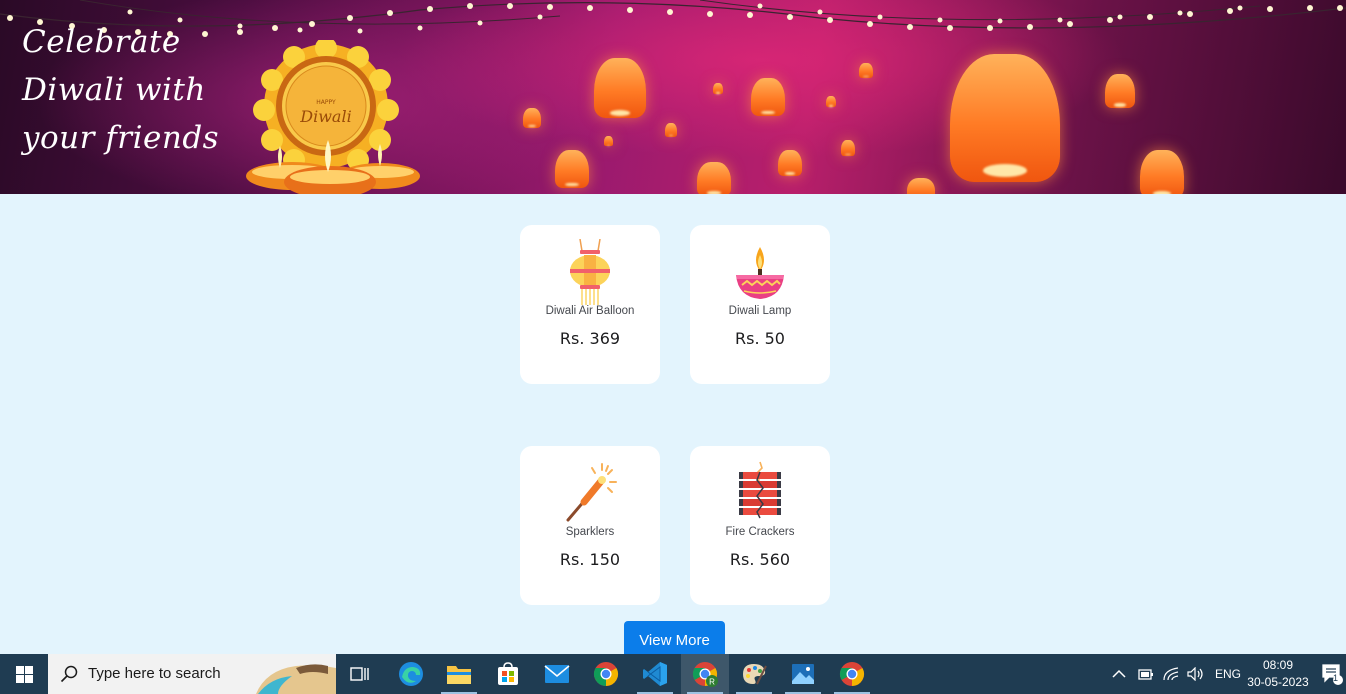 This screenshot has width=1346, height=694. What do you see at coordinates (114, 90) in the screenshot?
I see `banner-headline-line2: Diwali with` at bounding box center [114, 90].